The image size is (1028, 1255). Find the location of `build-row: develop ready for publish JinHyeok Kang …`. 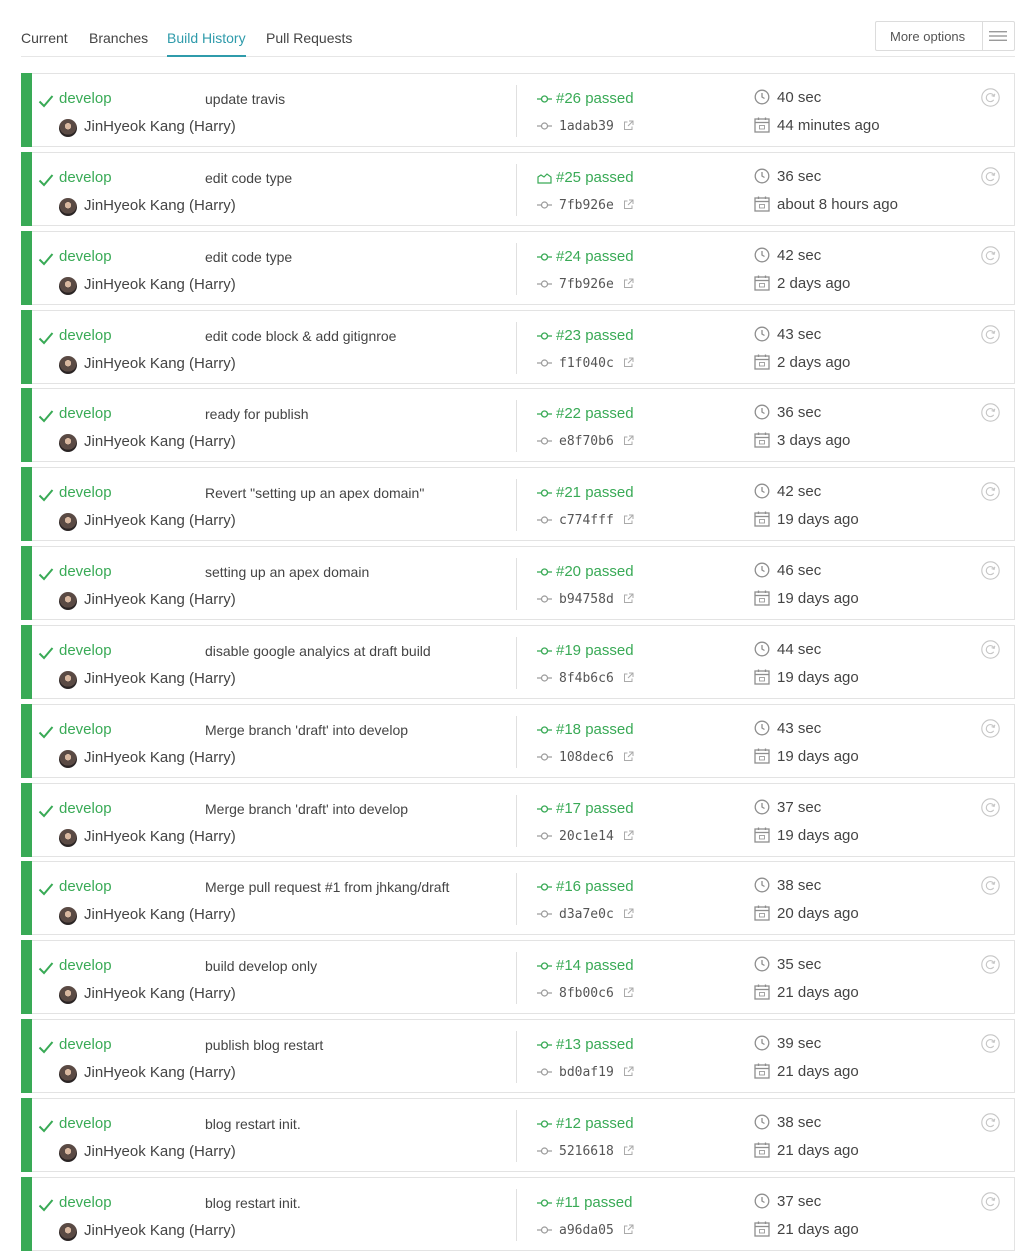

build-row: develop ready for publish JinHyeok Kang … is located at coordinates (518, 425).